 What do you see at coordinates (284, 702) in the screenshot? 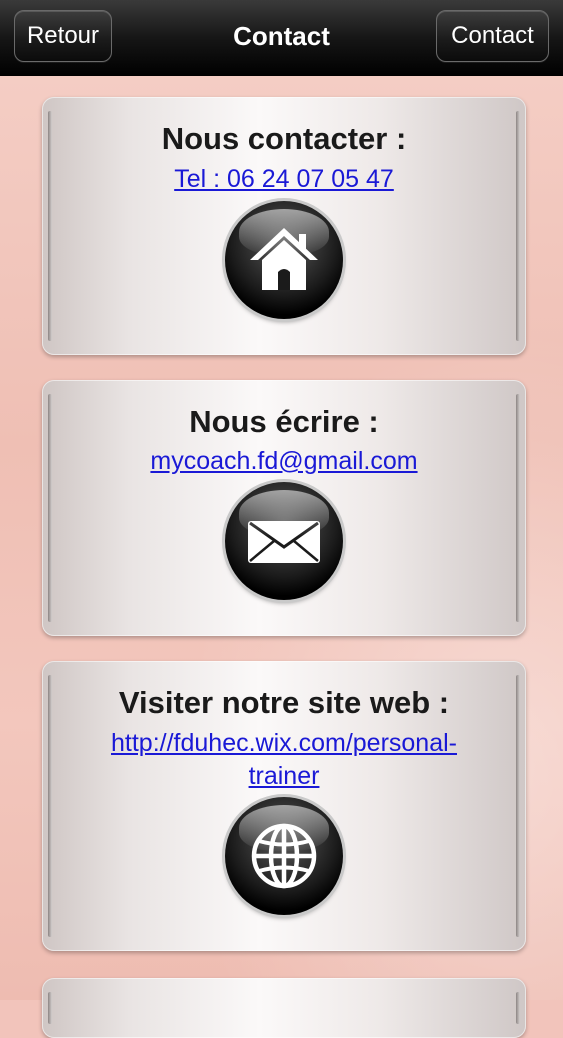
I see `website-title: Visiter notre site web :` at bounding box center [284, 702].